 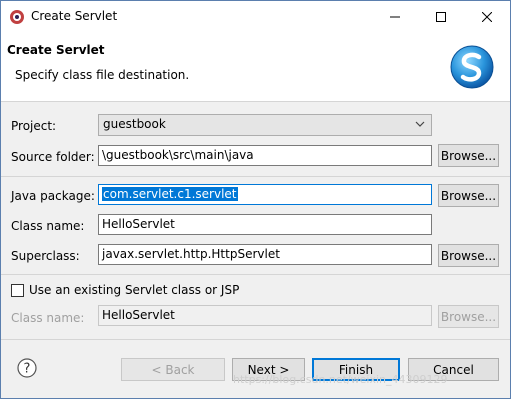 What do you see at coordinates (265, 254) in the screenshot?
I see `superclass-field: javax.servlet.http.HttpServlet` at bounding box center [265, 254].